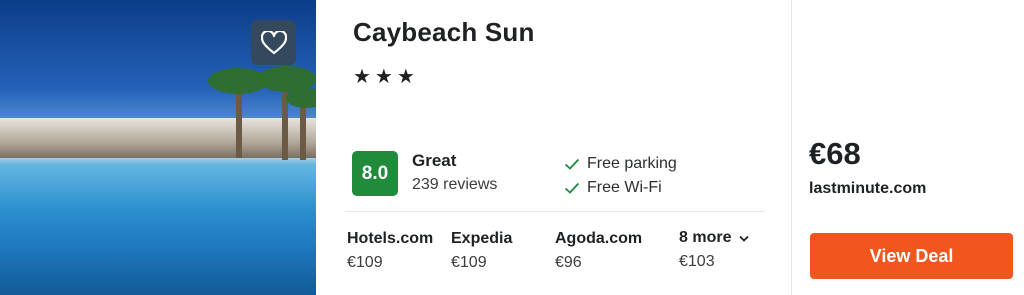 This screenshot has width=1024, height=295. Describe the element at coordinates (444, 32) in the screenshot. I see `hotel-name: Caybeach Sun` at that location.